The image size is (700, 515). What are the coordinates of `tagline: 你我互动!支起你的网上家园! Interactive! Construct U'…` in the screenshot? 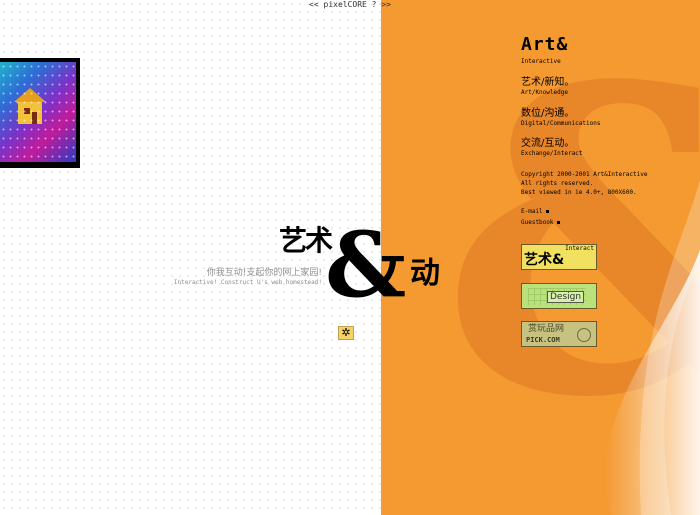 It's located at (231, 277).